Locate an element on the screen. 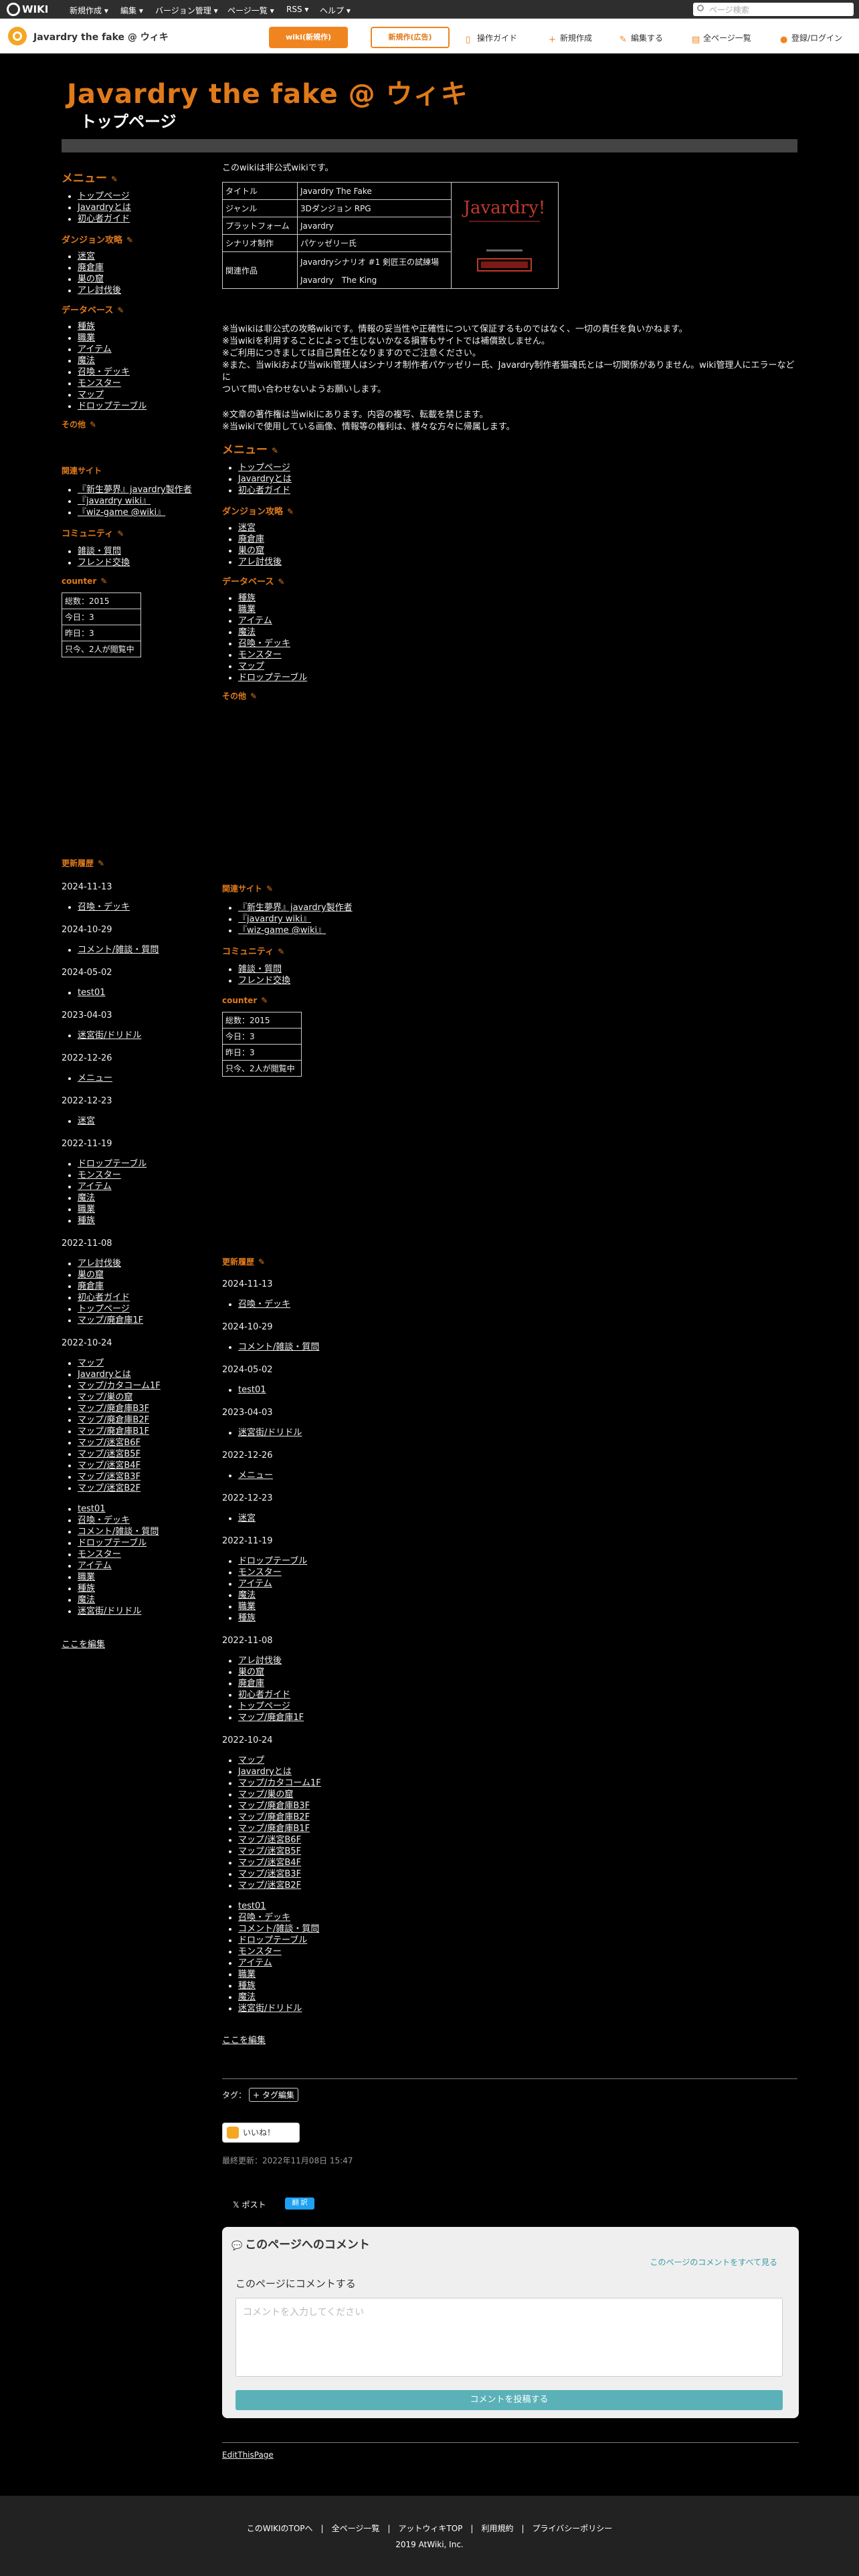 This screenshot has height=2576, width=859. update-link: マップ/迷宮B3F is located at coordinates (109, 1477).